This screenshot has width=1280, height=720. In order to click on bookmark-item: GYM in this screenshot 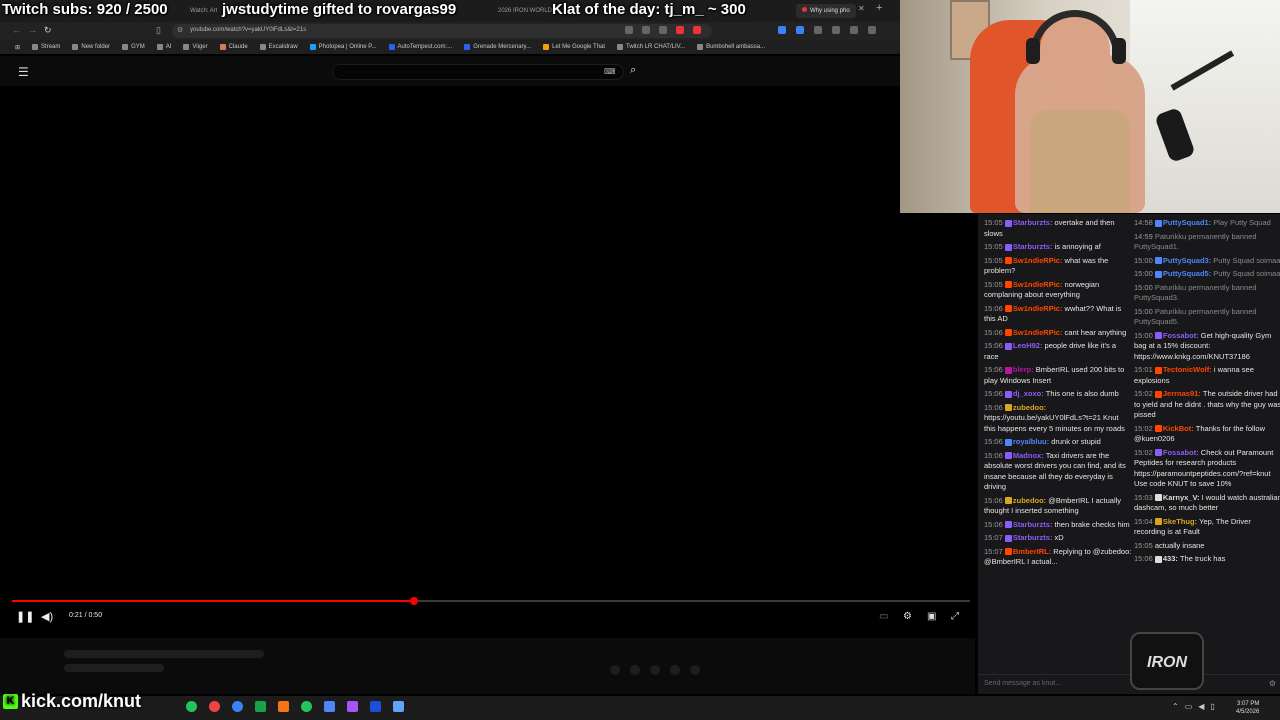, I will do `click(133, 47)`.